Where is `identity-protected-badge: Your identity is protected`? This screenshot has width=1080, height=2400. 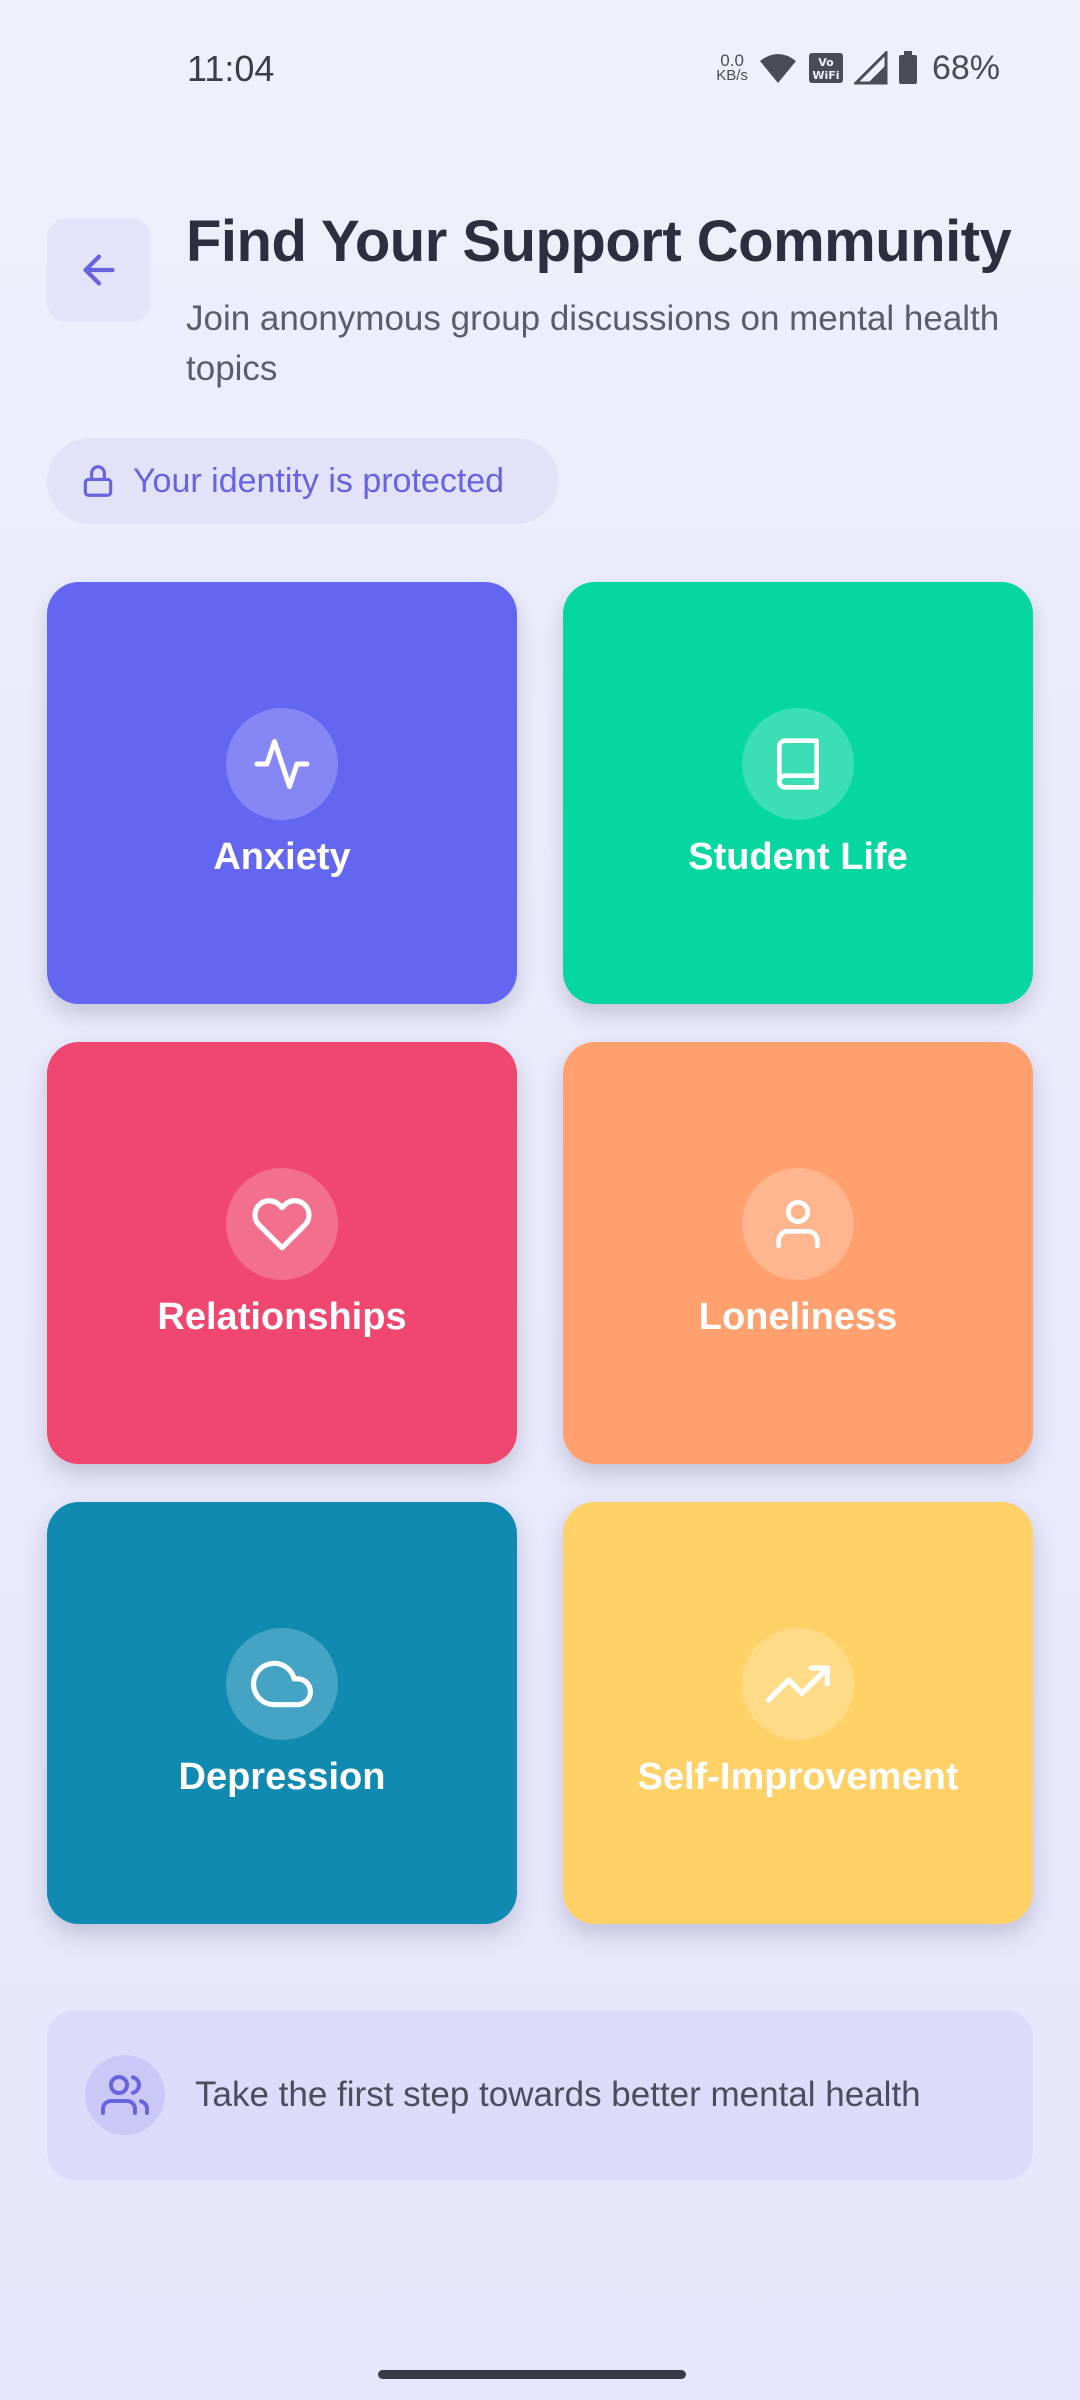
identity-protected-badge: Your identity is protected is located at coordinates (303, 481).